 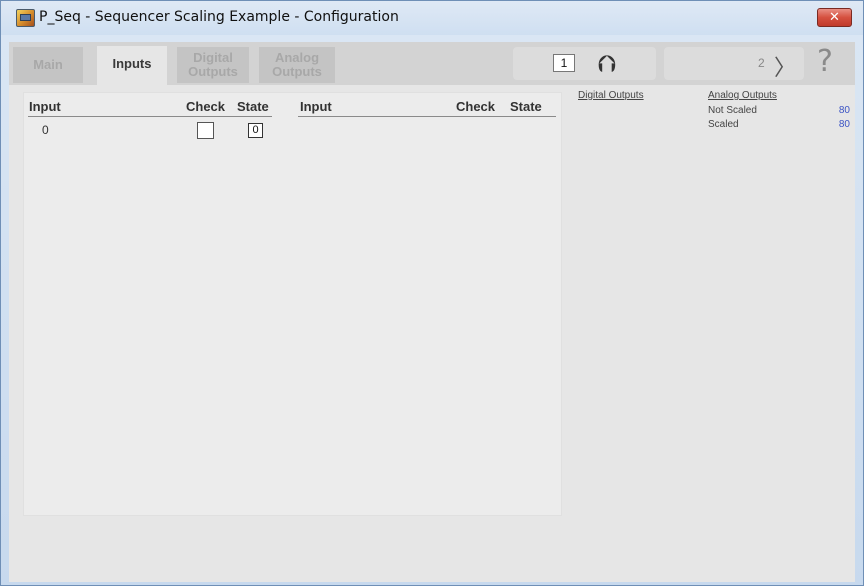 What do you see at coordinates (255, 130) in the screenshot?
I see `input-state-indicator: 0` at bounding box center [255, 130].